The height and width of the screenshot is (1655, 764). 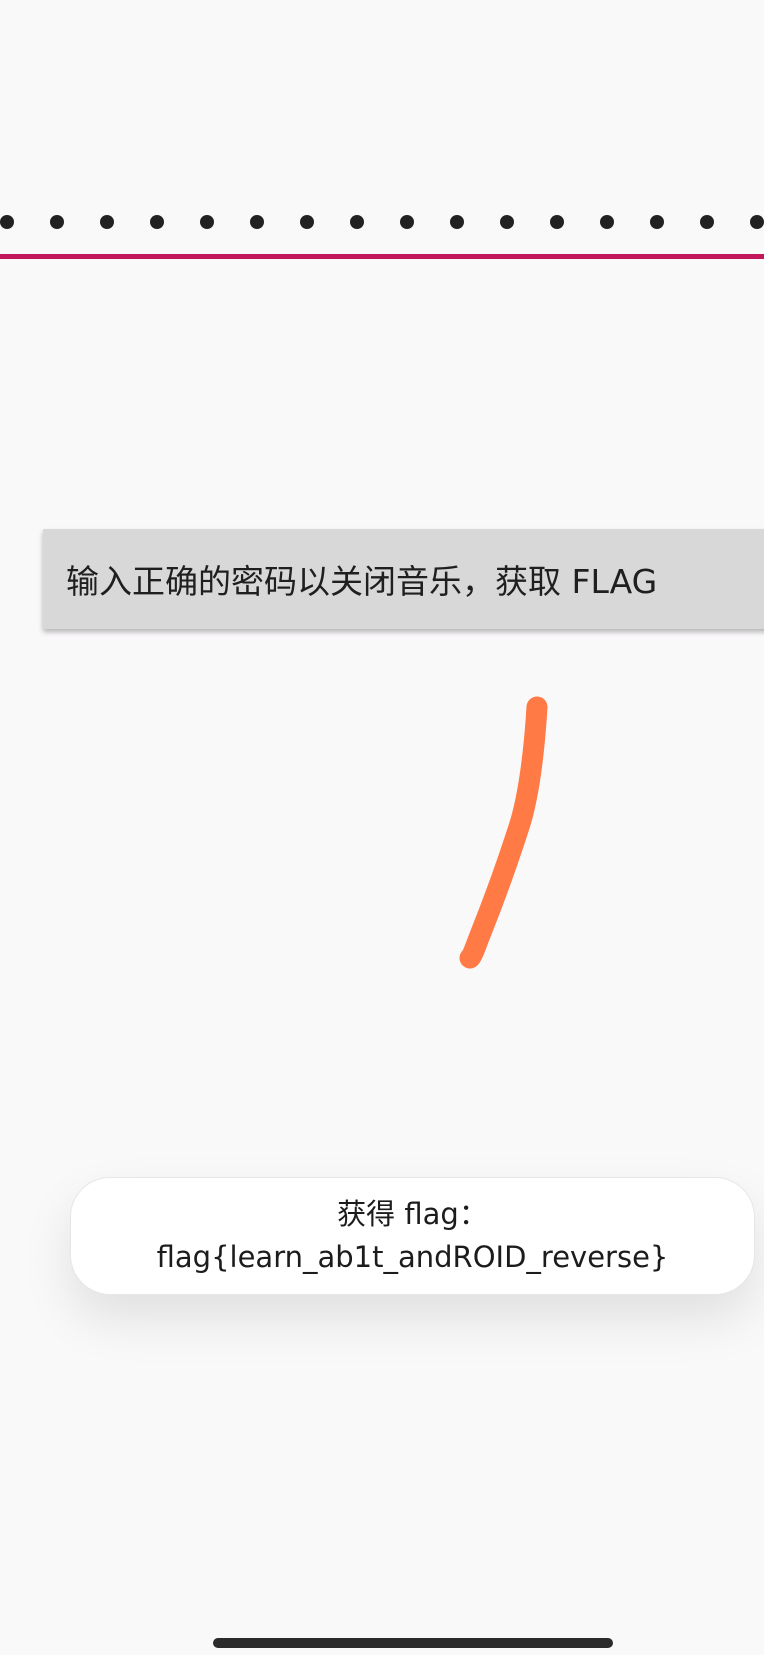 What do you see at coordinates (403, 579) in the screenshot?
I see `close-music-get-flag-button: 输入正确的密码以关闭音乐，获取 FLAG` at bounding box center [403, 579].